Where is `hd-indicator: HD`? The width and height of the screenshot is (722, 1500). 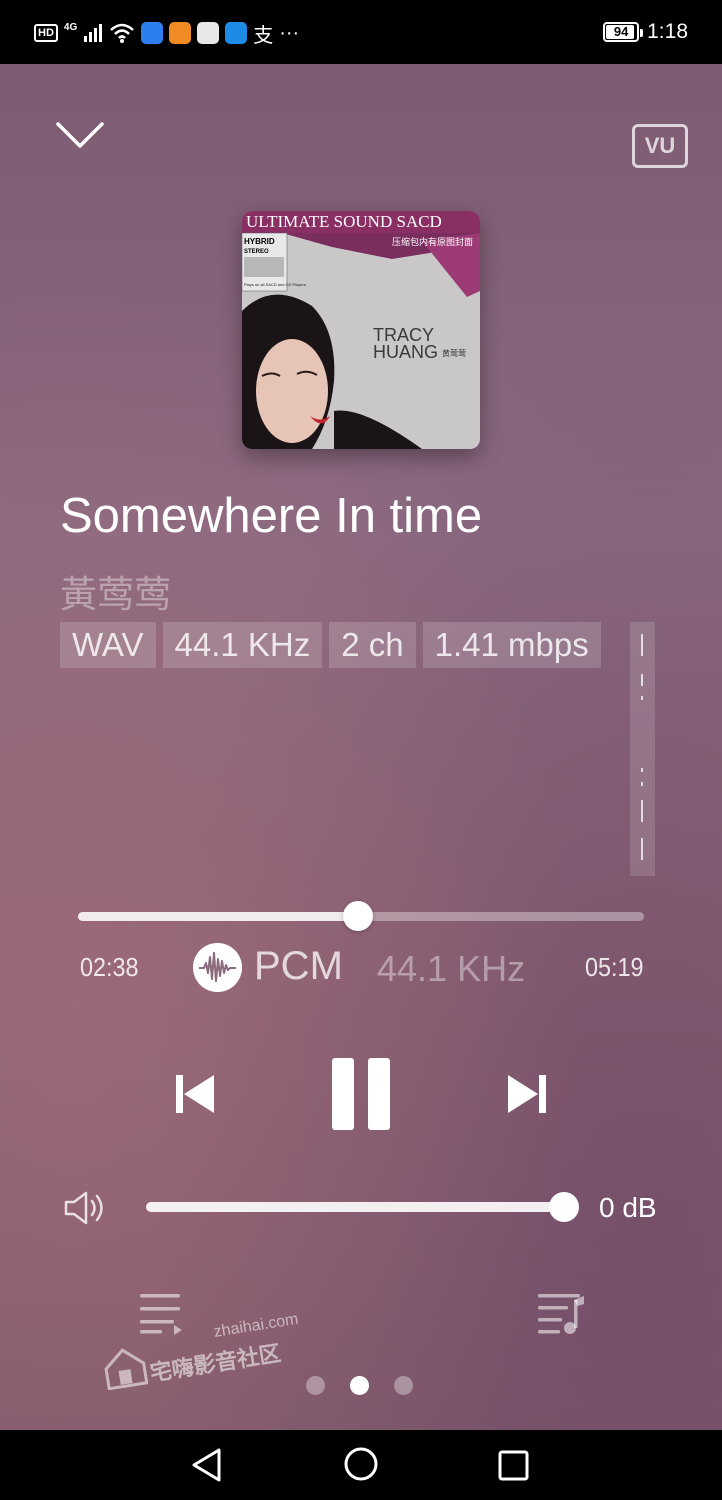 hd-indicator: HD is located at coordinates (46, 33).